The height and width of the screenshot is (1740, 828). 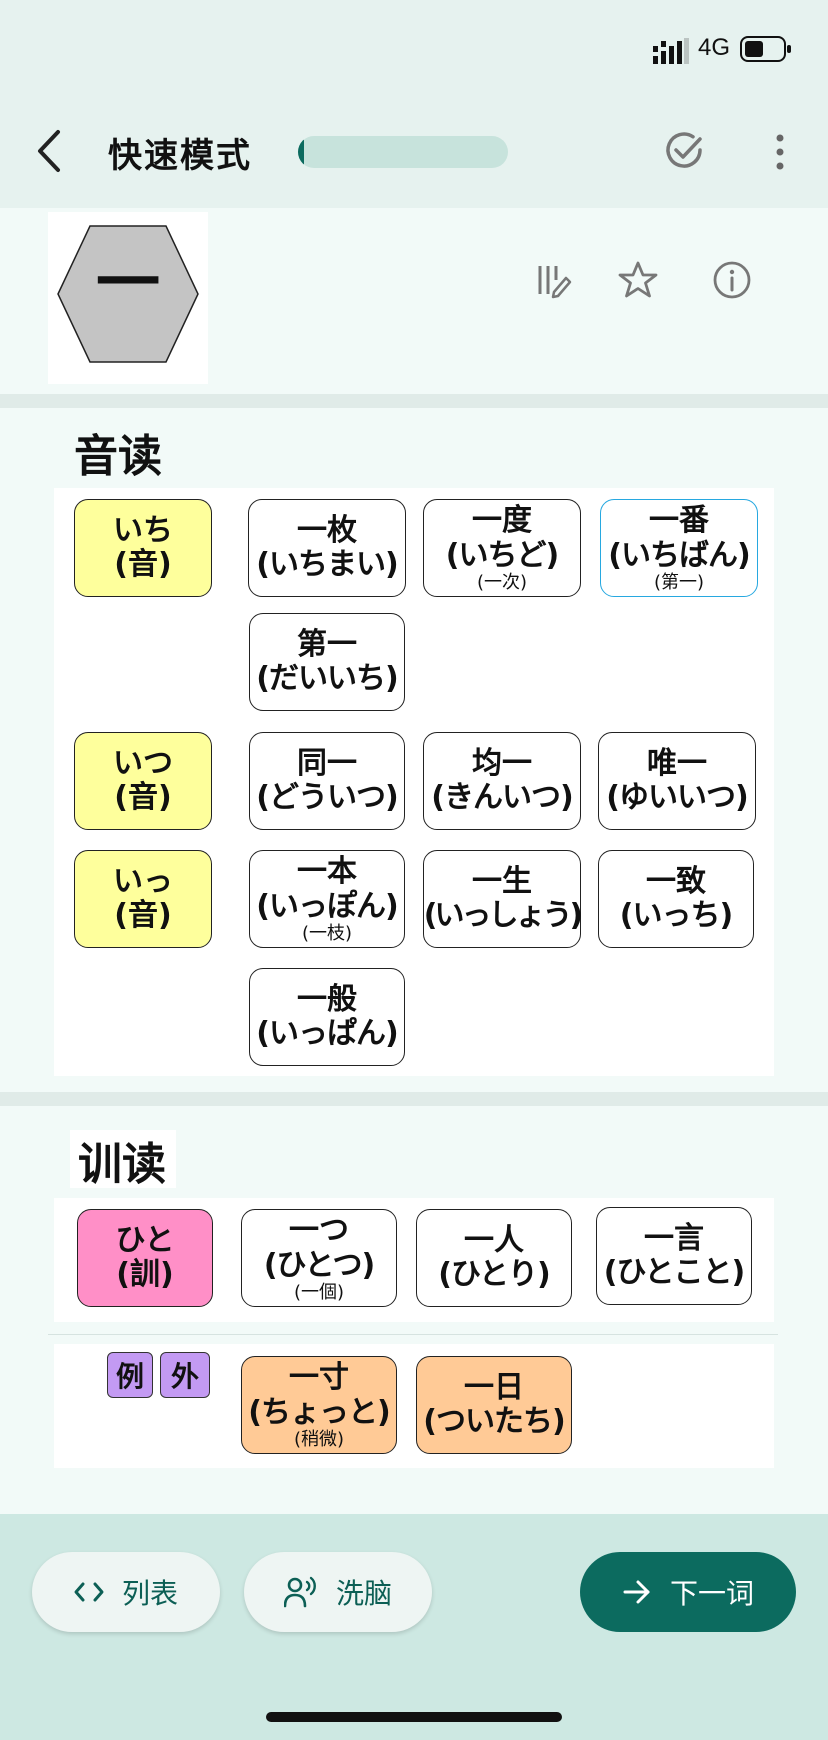 I want to click on word-reading: (いちど), so click(x=502, y=555).